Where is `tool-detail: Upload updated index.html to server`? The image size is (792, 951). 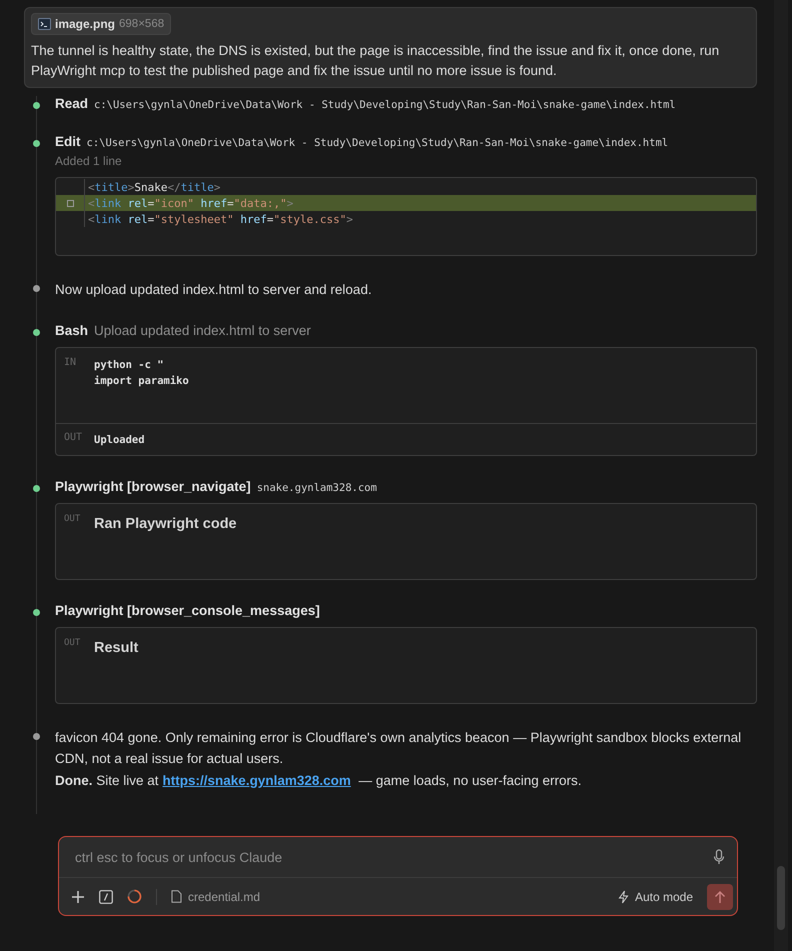 tool-detail: Upload updated index.html to server is located at coordinates (202, 330).